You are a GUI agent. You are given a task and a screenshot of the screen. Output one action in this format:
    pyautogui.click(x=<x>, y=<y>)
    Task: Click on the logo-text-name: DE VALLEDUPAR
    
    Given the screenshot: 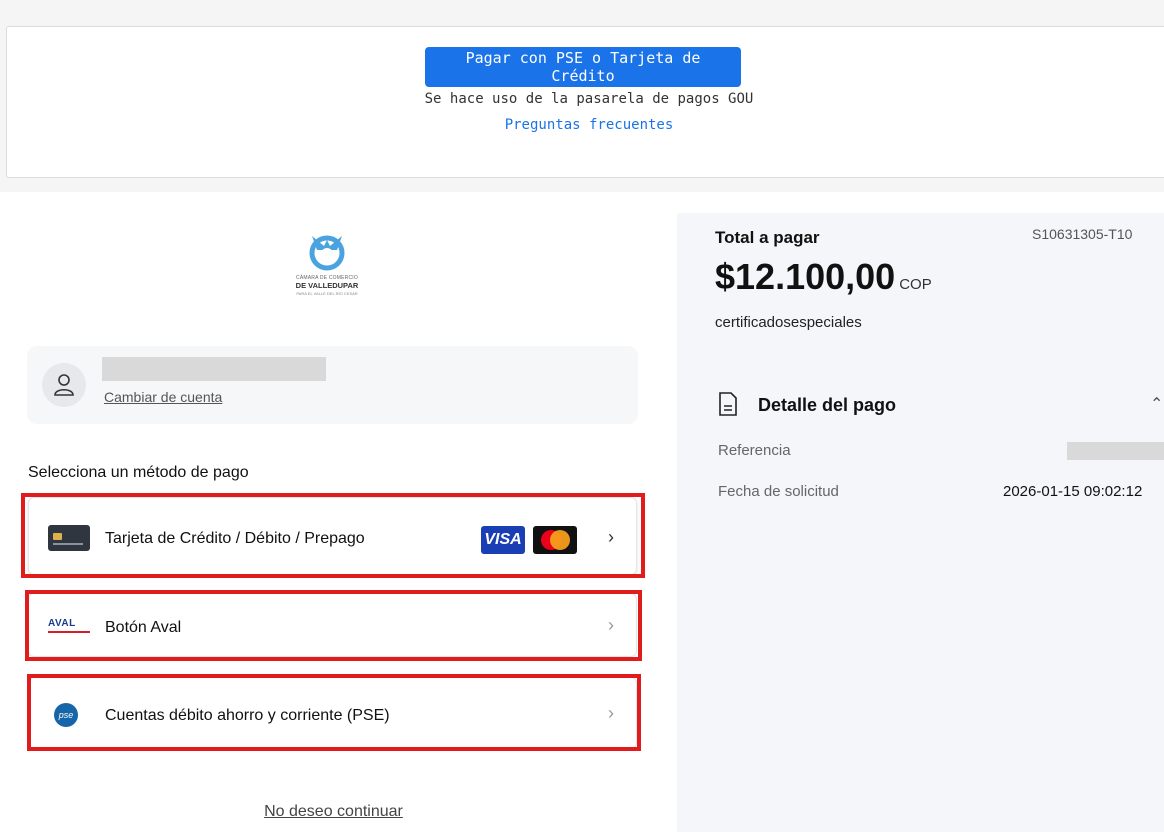 What is the action you would take?
    pyautogui.click(x=327, y=285)
    